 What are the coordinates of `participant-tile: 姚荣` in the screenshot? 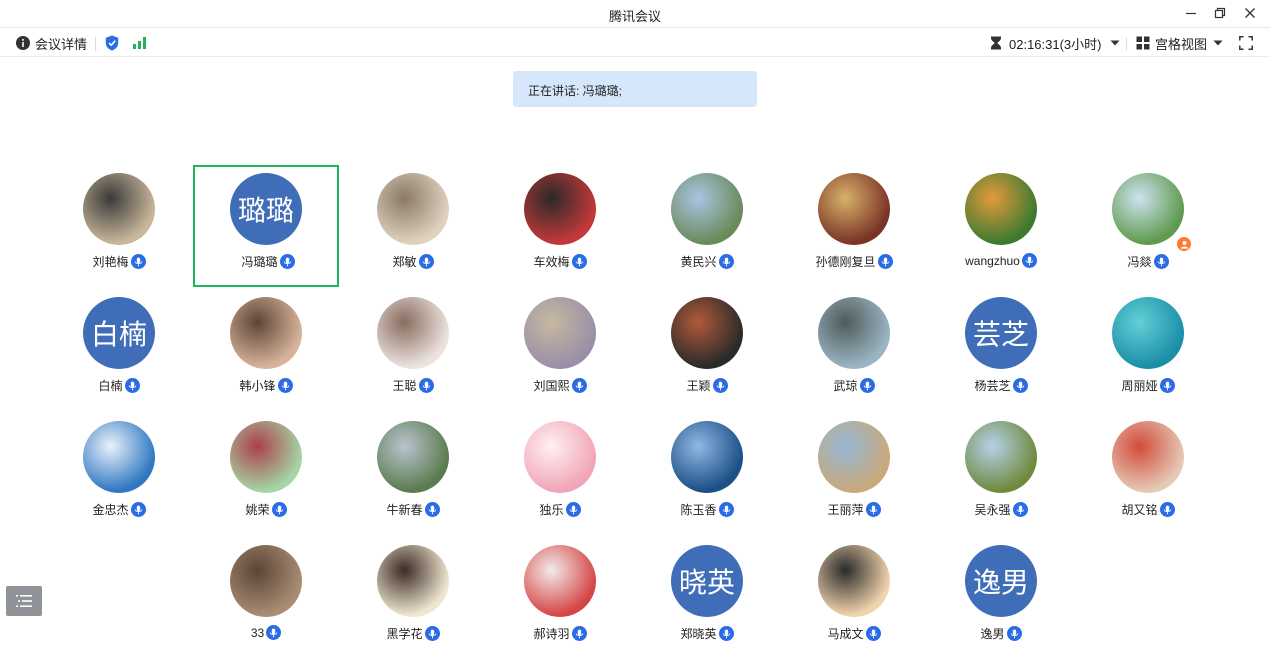 It's located at (266, 474).